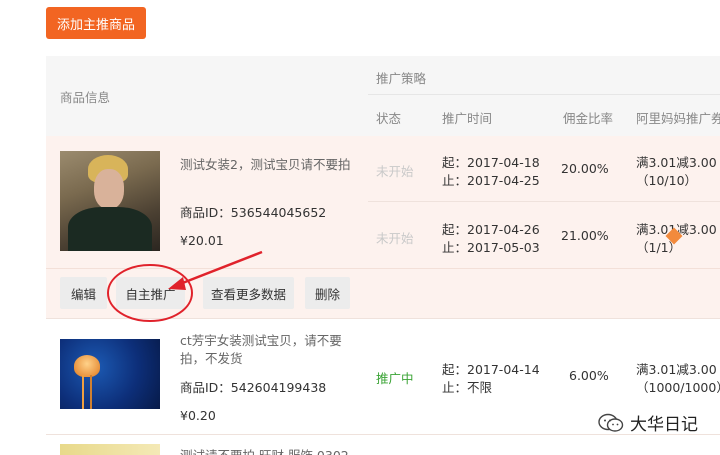  Describe the element at coordinates (491, 229) in the screenshot. I see `start-date: 起：2017-04-26` at that location.